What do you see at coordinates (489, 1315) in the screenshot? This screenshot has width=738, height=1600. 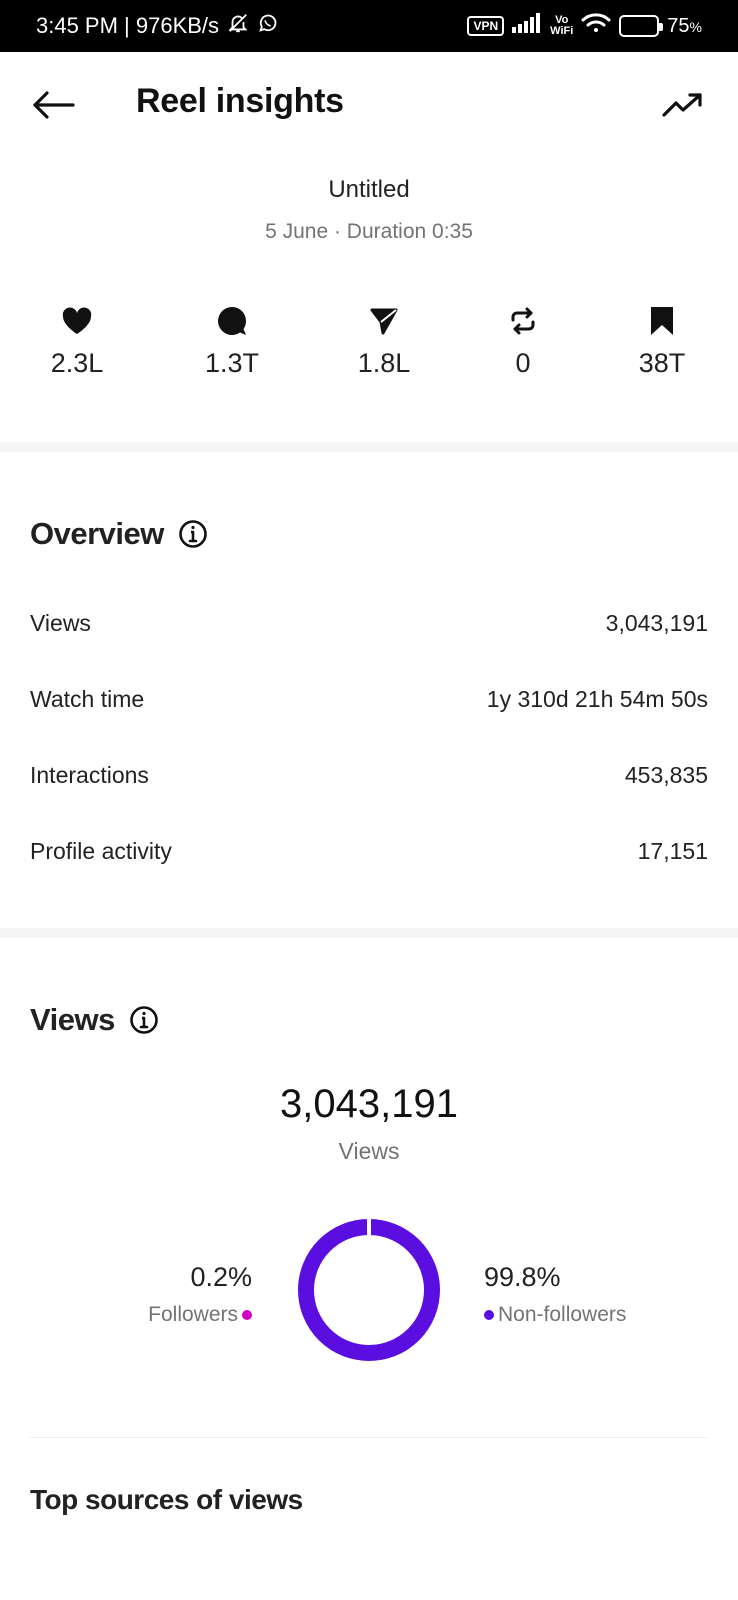 I see `nonfollowers-dot` at bounding box center [489, 1315].